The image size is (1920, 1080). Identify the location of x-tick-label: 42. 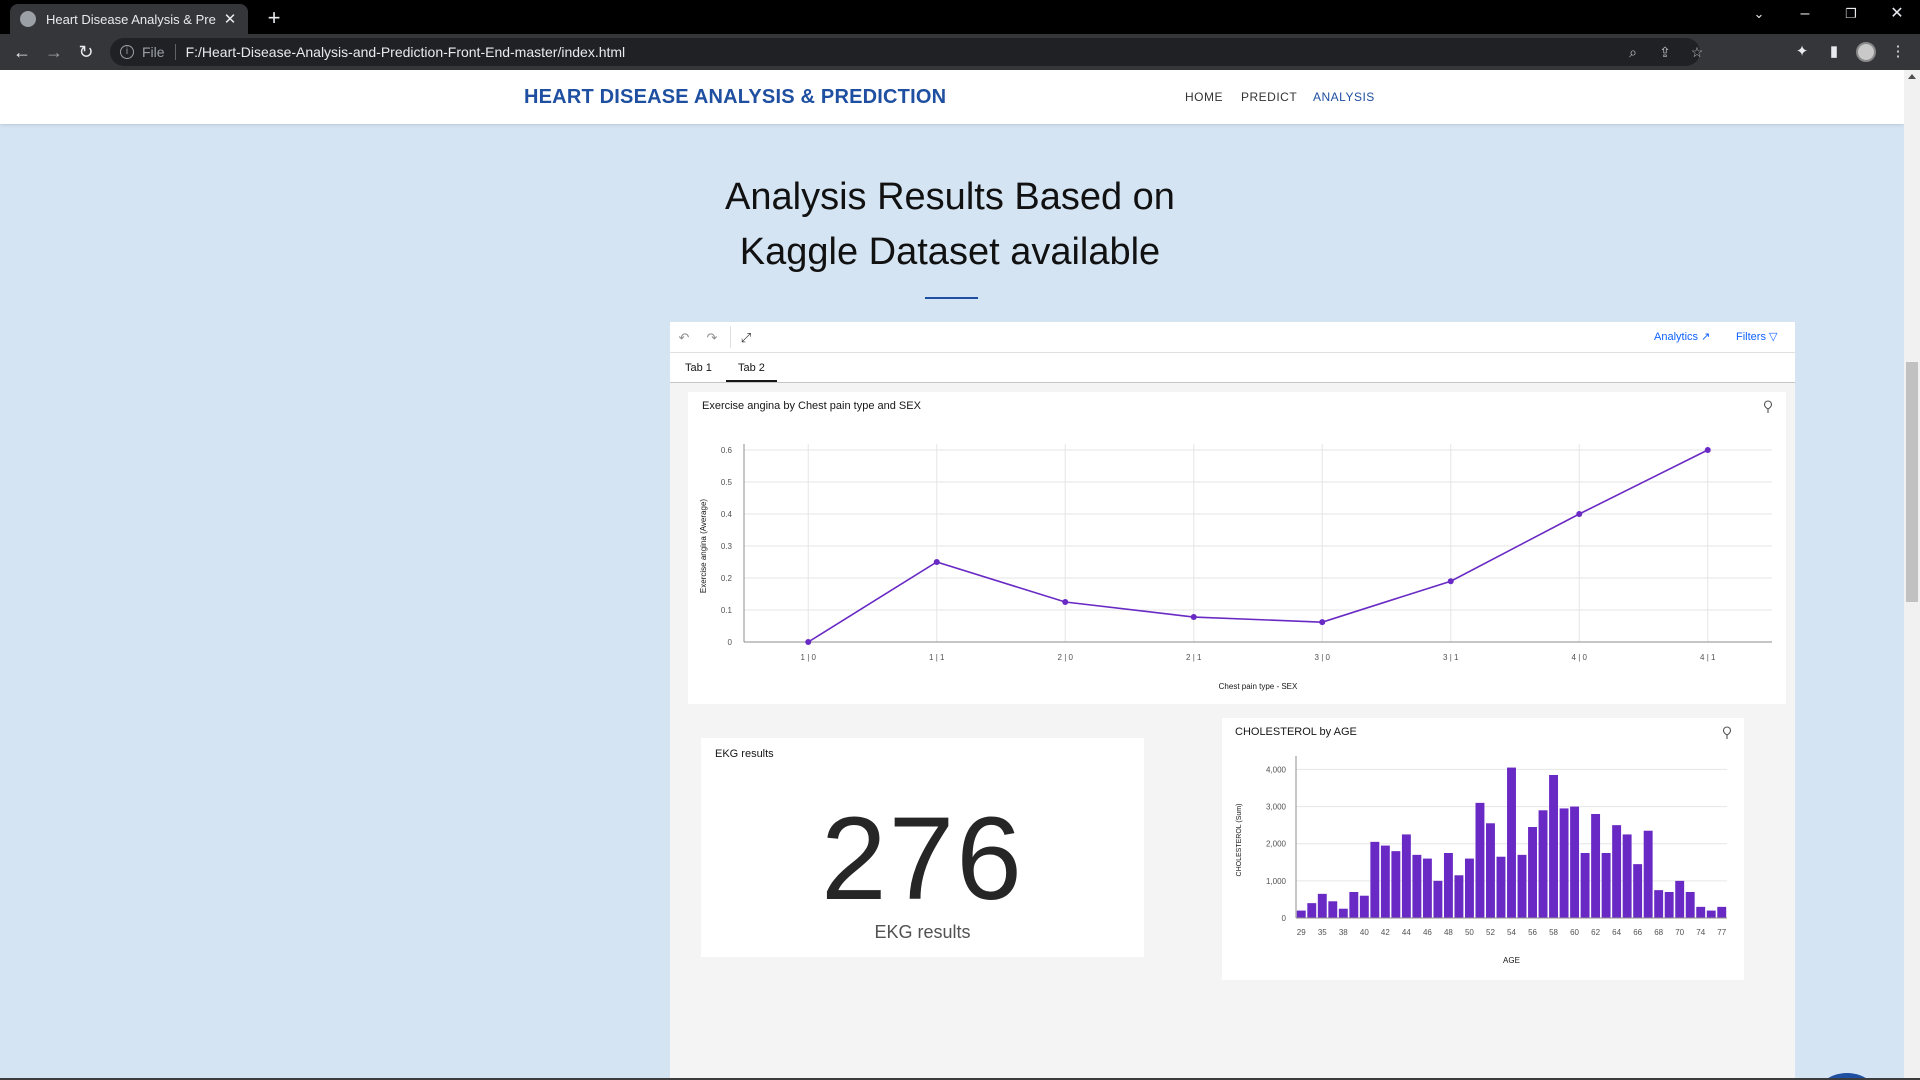
(1385, 932).